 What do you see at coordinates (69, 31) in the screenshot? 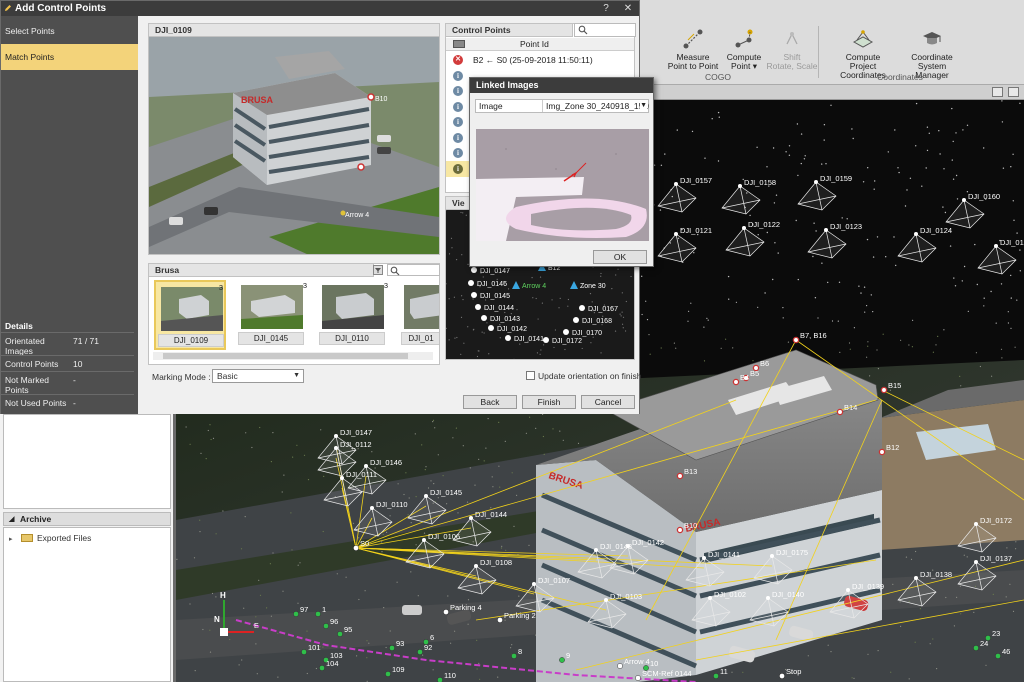
I see `step-select-points: Select Points` at bounding box center [69, 31].